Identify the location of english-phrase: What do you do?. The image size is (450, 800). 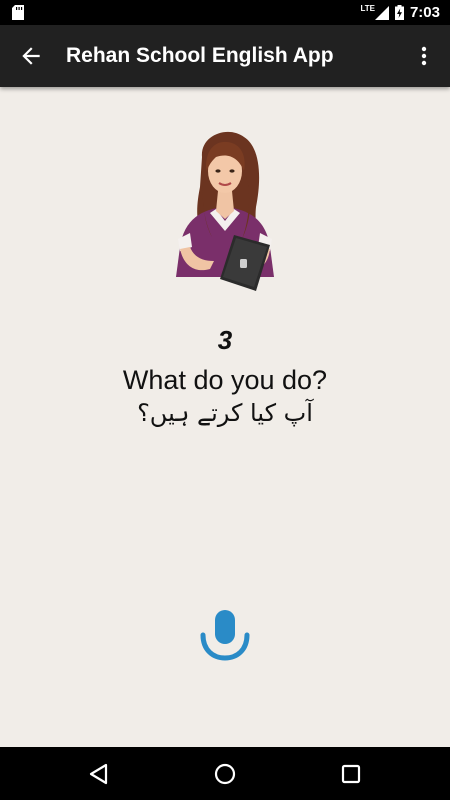
(225, 380).